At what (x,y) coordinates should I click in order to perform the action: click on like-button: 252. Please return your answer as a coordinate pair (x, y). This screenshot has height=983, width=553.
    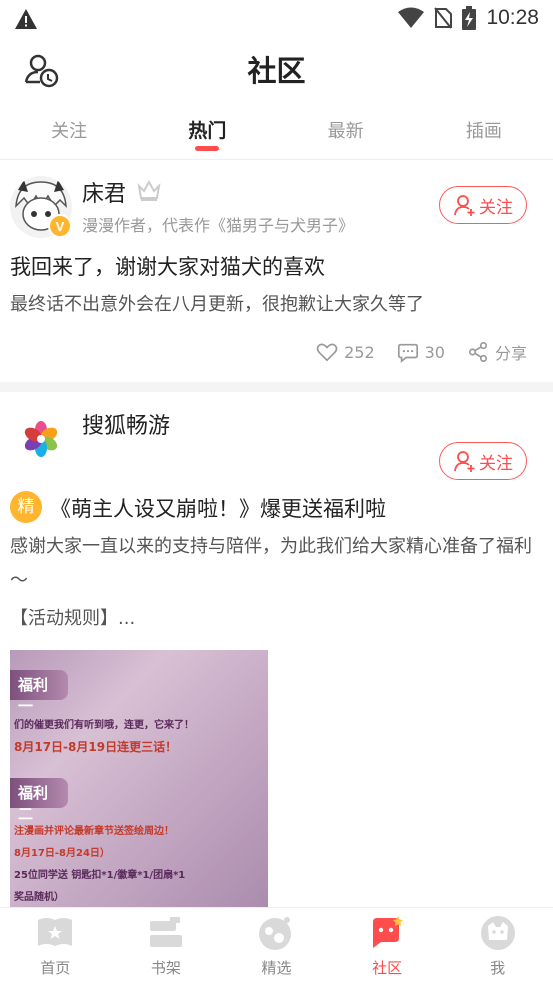
    Looking at the image, I should click on (345, 352).